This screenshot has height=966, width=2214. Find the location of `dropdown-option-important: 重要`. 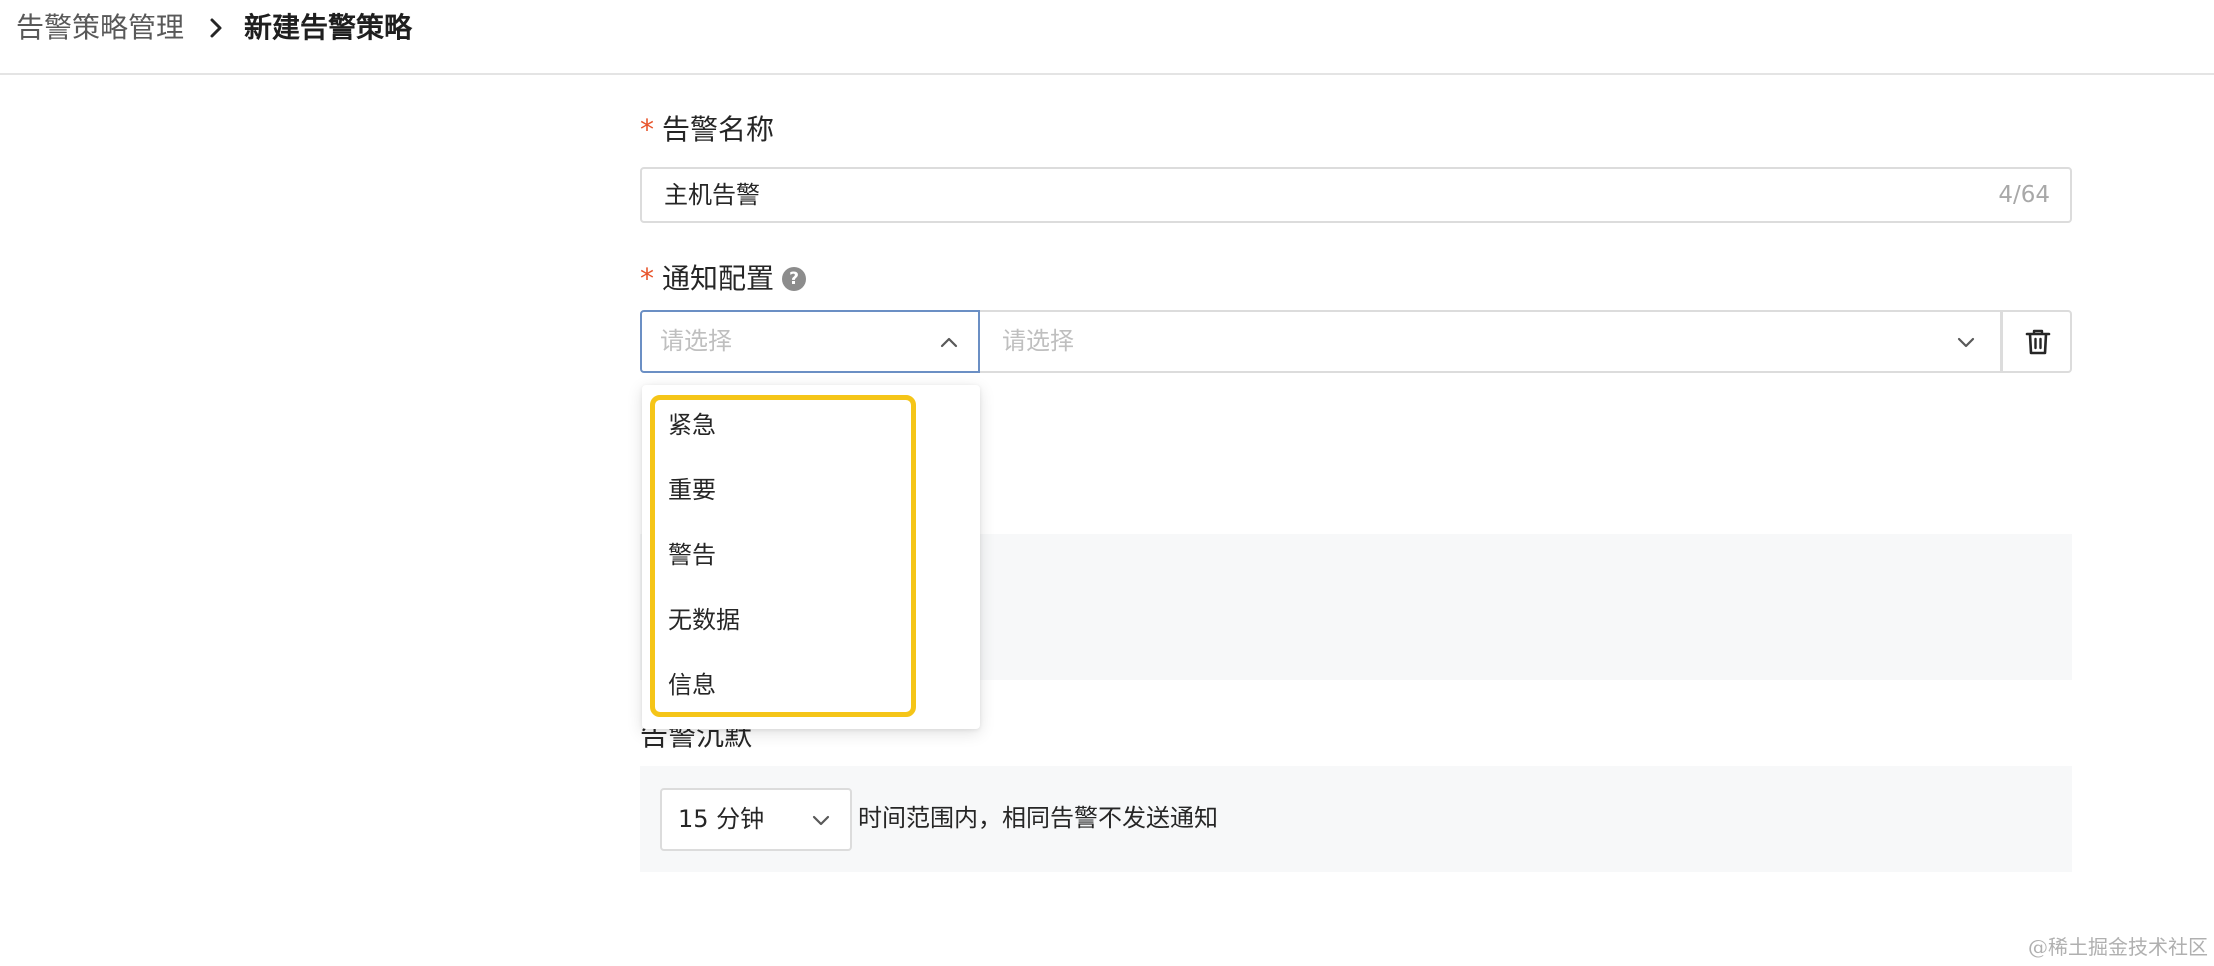

dropdown-option-important: 重要 is located at coordinates (692, 490).